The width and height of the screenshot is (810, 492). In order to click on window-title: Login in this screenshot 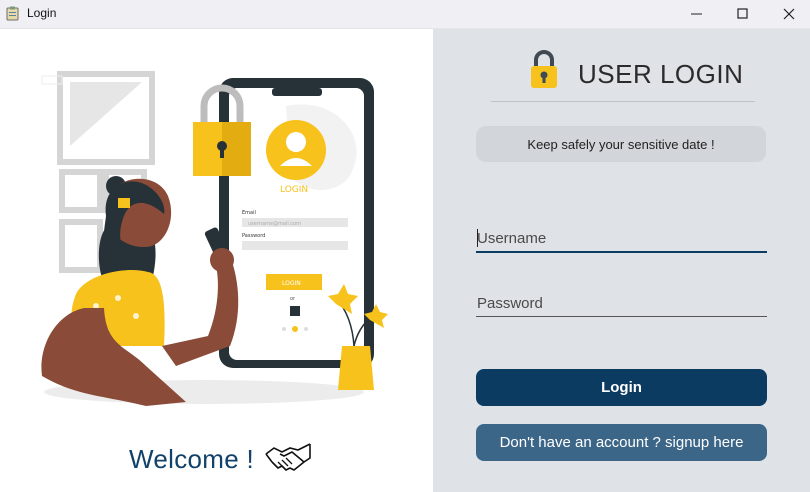, I will do `click(42, 13)`.